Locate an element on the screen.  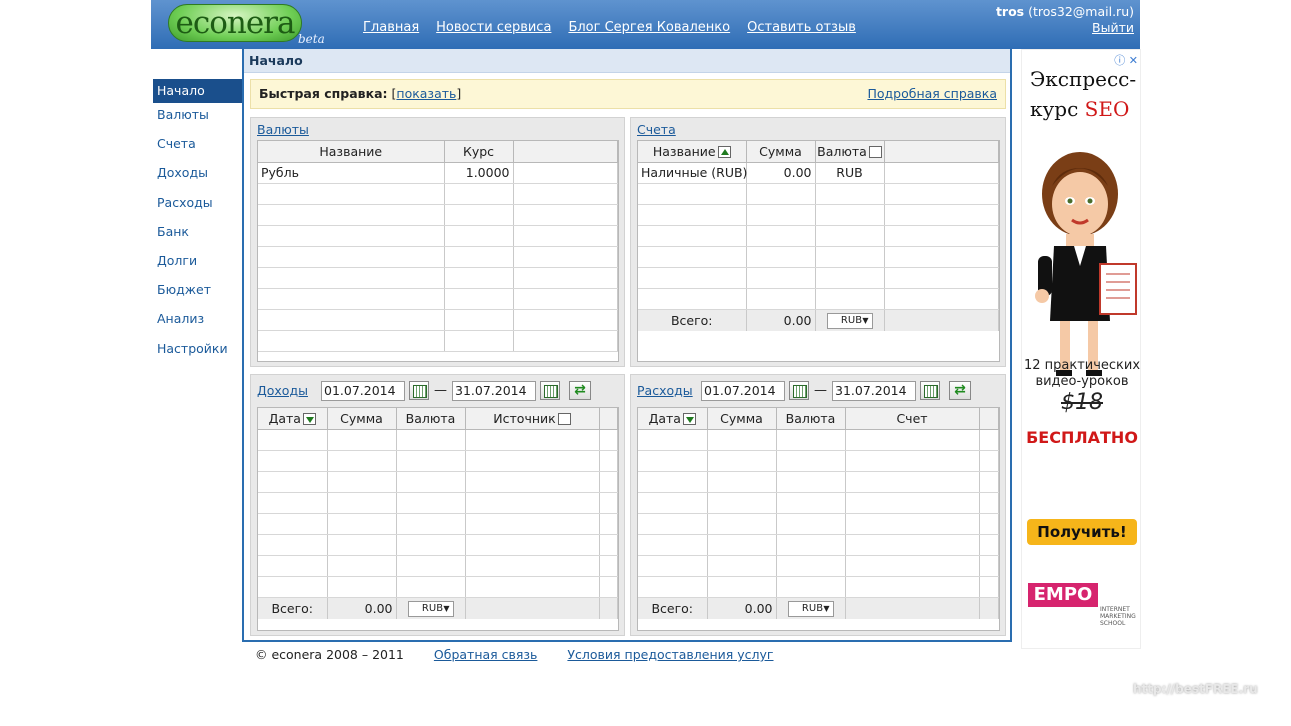
nav-feedback-link: Оставить отзыв is located at coordinates (801, 27).